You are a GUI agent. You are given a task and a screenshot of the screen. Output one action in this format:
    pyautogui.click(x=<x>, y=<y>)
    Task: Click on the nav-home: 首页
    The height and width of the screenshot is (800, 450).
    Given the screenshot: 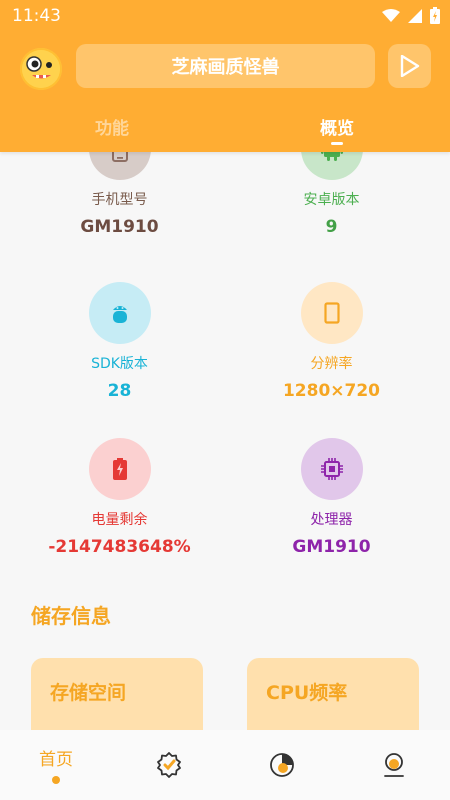 What is the action you would take?
    pyautogui.click(x=56, y=765)
    